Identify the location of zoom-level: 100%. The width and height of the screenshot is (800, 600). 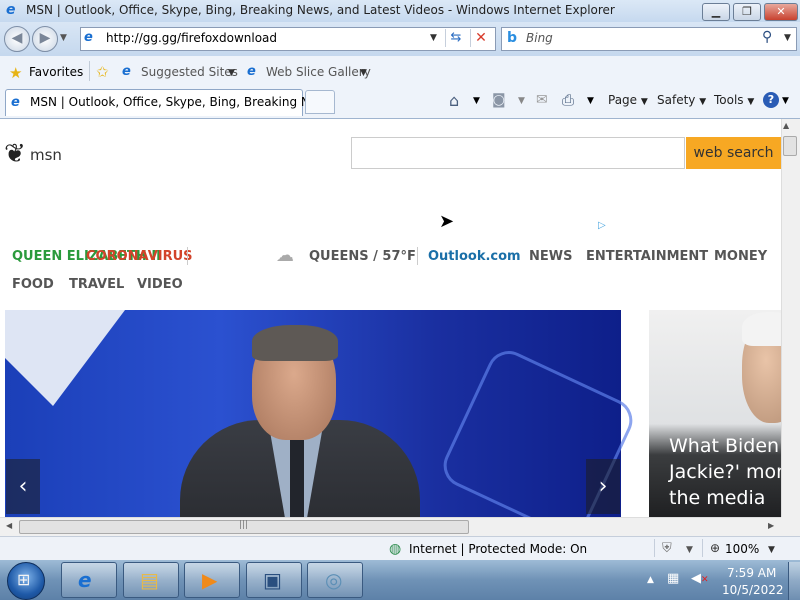
(742, 549).